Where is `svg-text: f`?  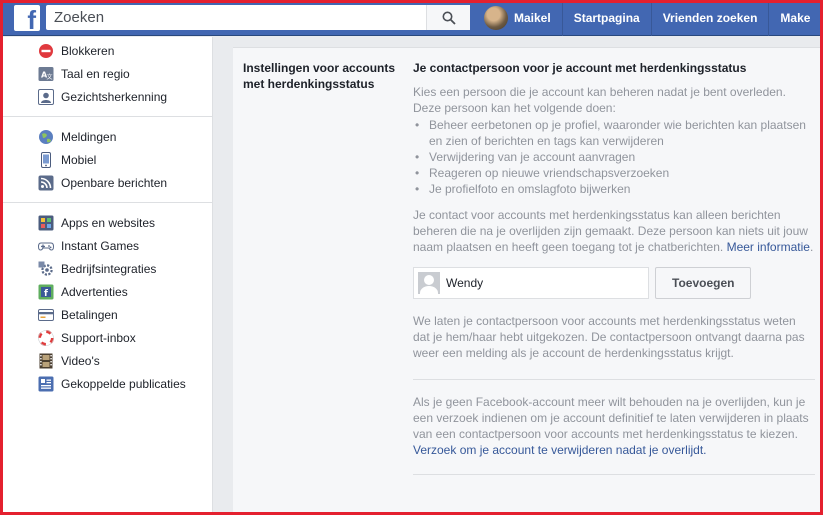 svg-text: f is located at coordinates (46, 294).